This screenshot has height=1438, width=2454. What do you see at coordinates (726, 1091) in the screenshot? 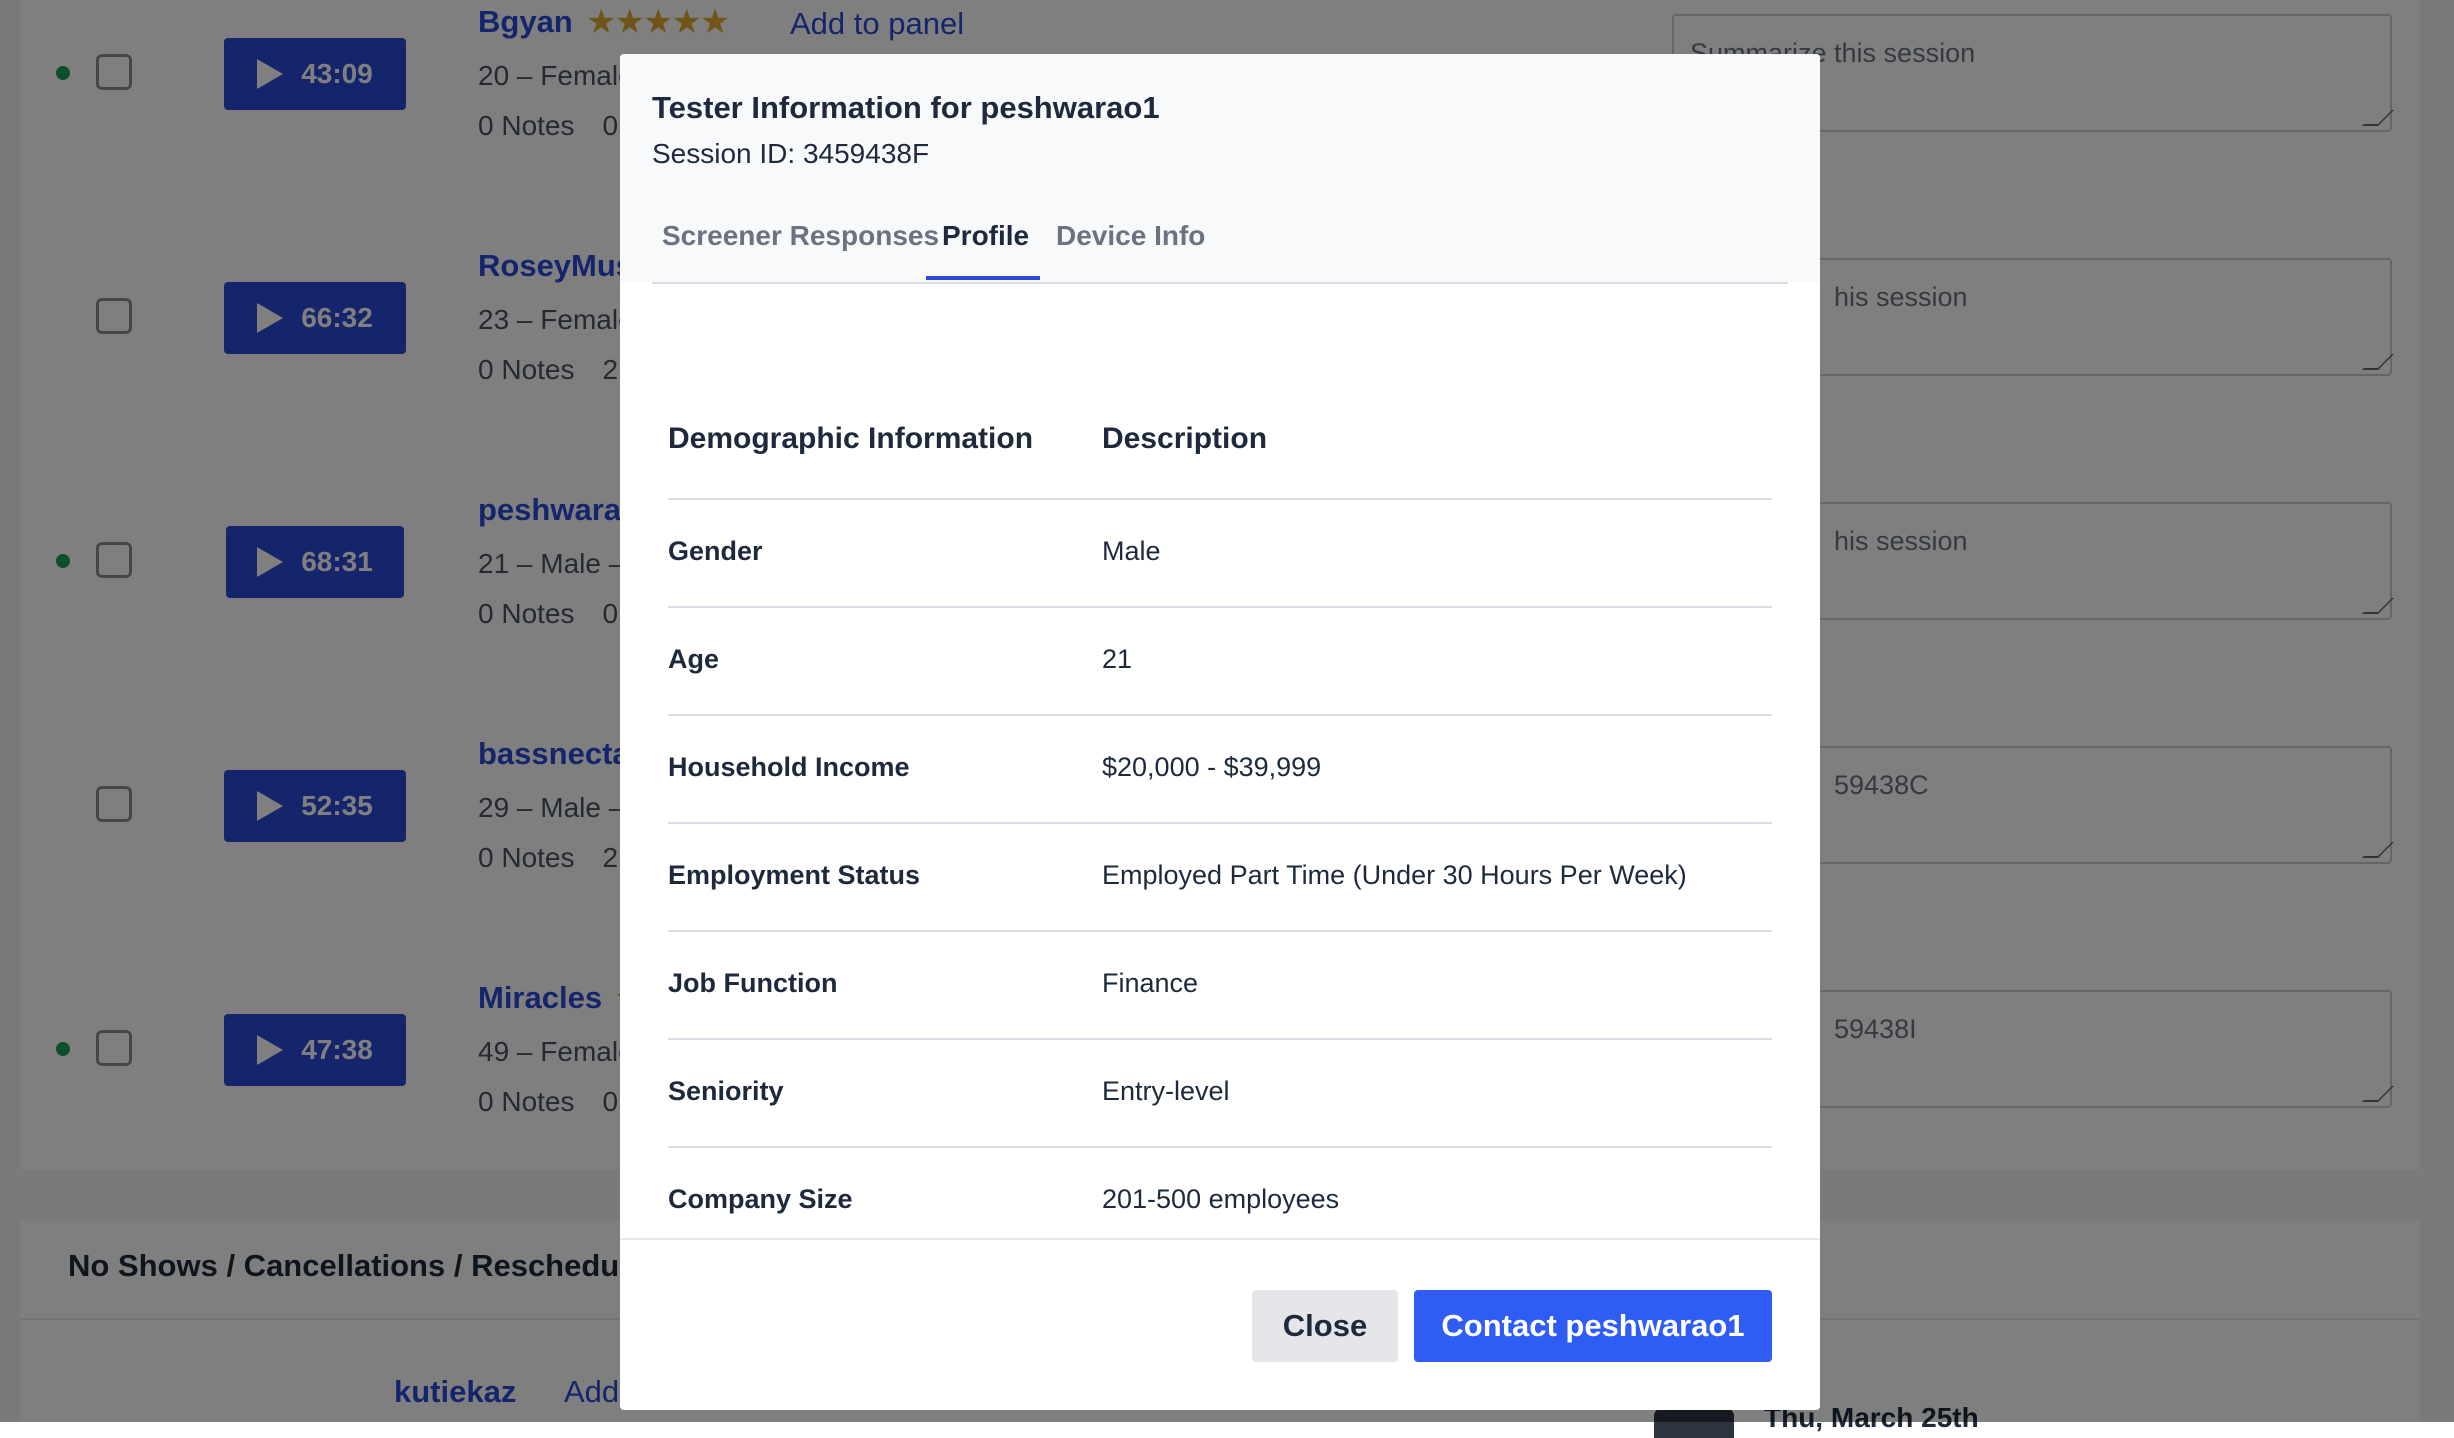
I see `row-label: Seniority` at bounding box center [726, 1091].